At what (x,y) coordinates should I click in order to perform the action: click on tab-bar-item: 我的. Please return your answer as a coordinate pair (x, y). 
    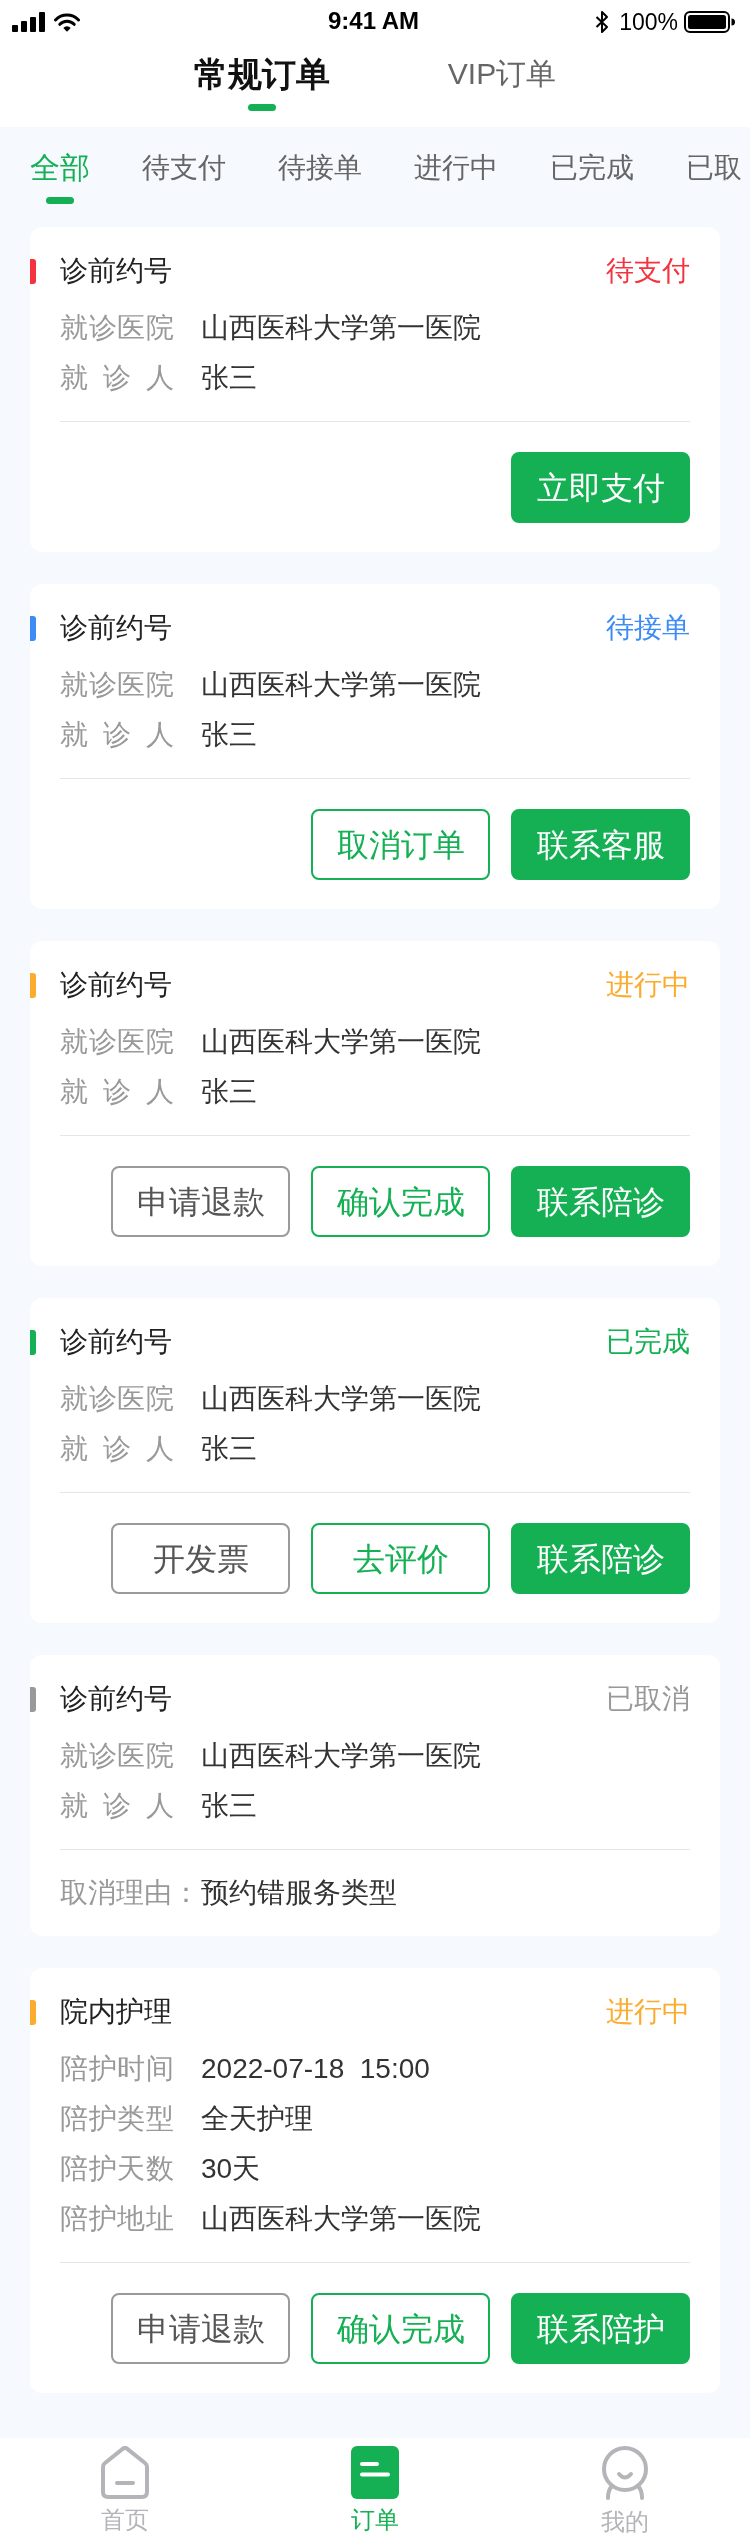
    Looking at the image, I should click on (625, 2490).